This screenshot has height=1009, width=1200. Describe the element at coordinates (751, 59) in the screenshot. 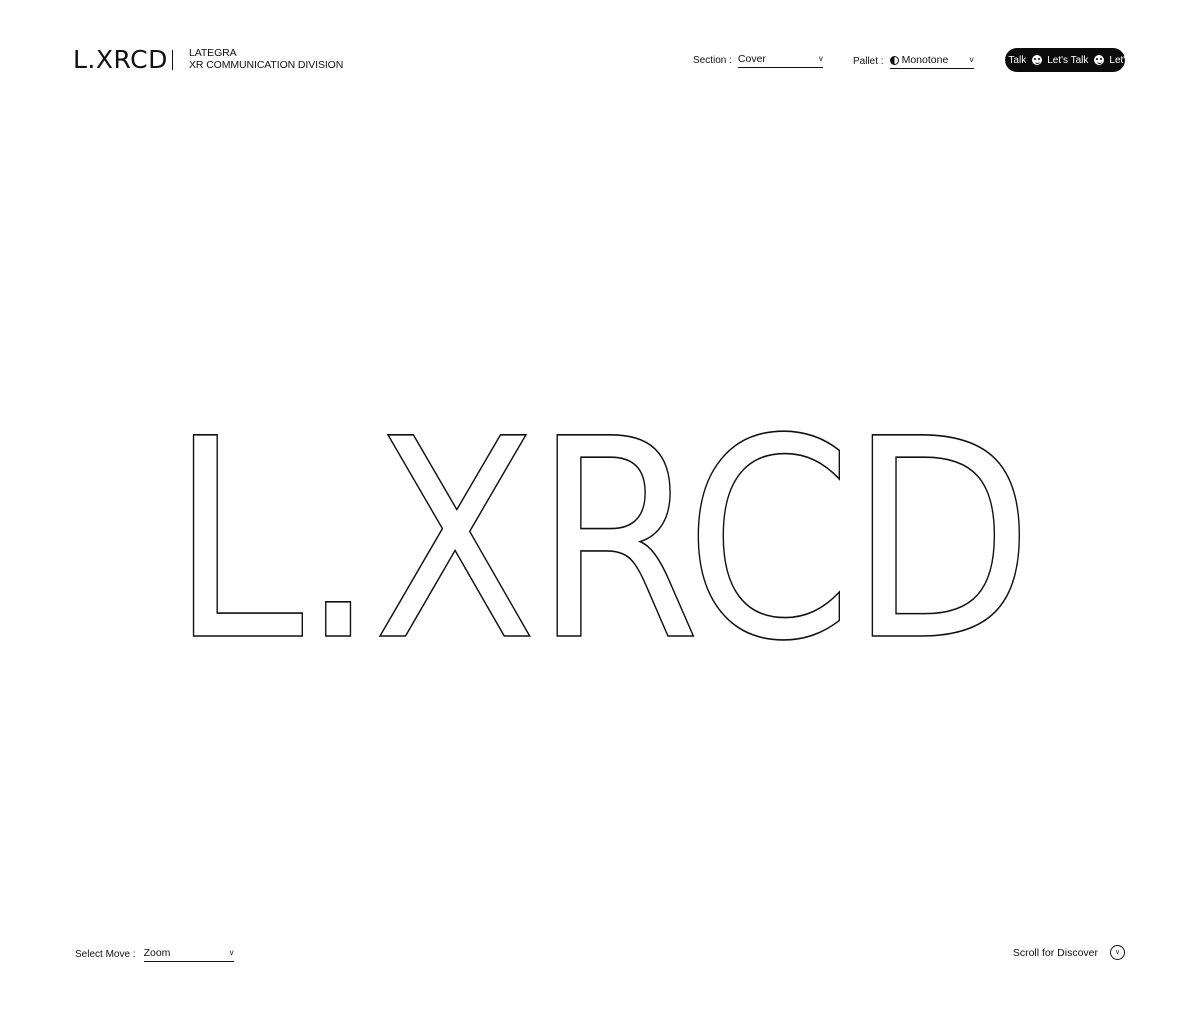

I see `section-value: Cover` at that location.